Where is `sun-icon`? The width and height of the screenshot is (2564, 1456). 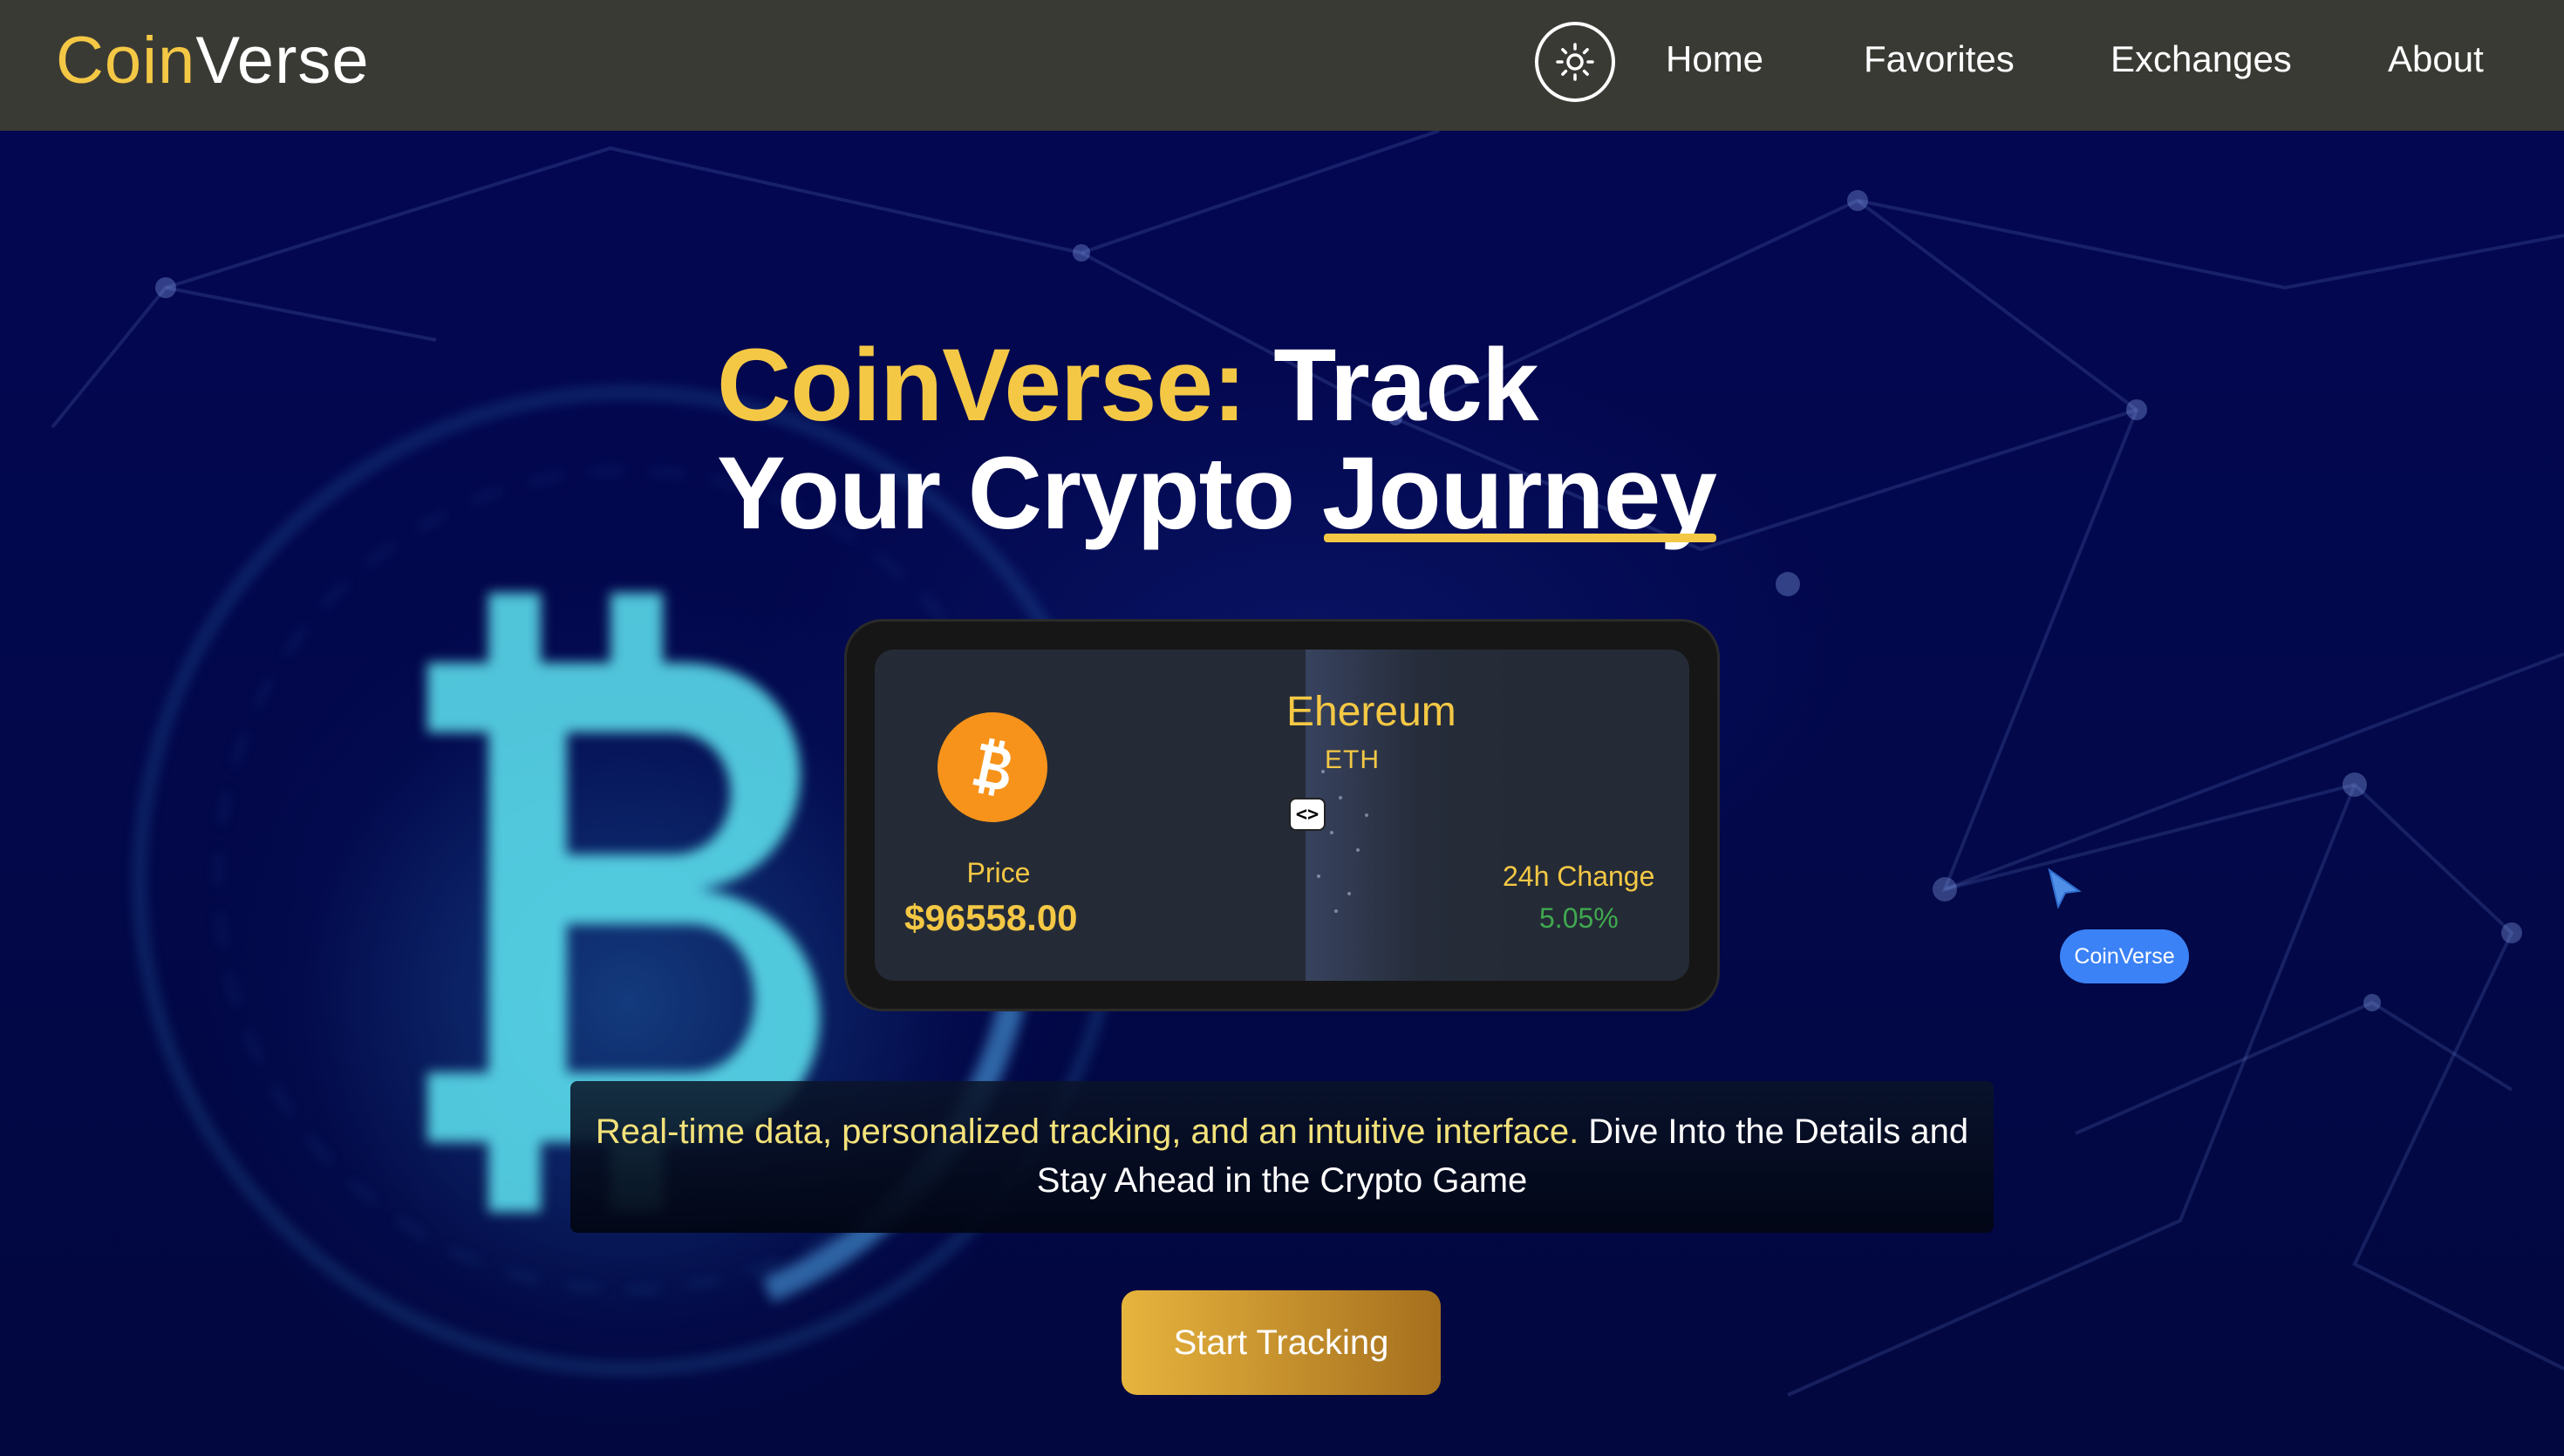 sun-icon is located at coordinates (1575, 62).